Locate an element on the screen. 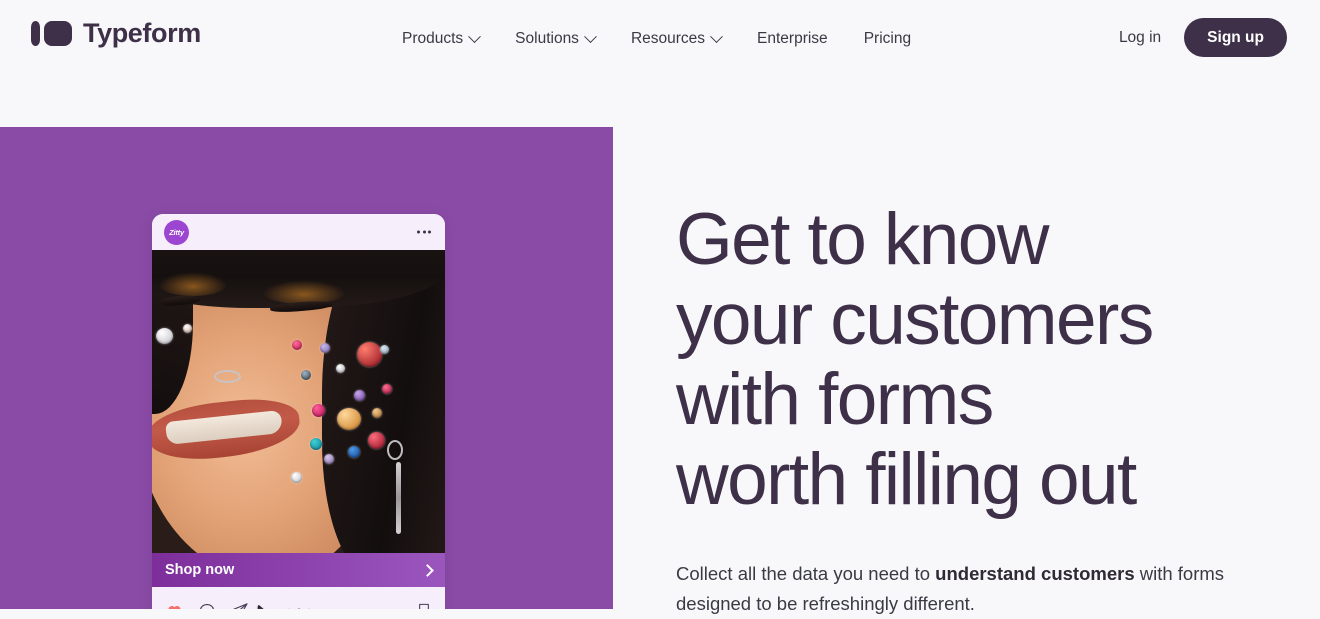 The width and height of the screenshot is (1320, 619). shop-now-label: Shop now is located at coordinates (200, 570).